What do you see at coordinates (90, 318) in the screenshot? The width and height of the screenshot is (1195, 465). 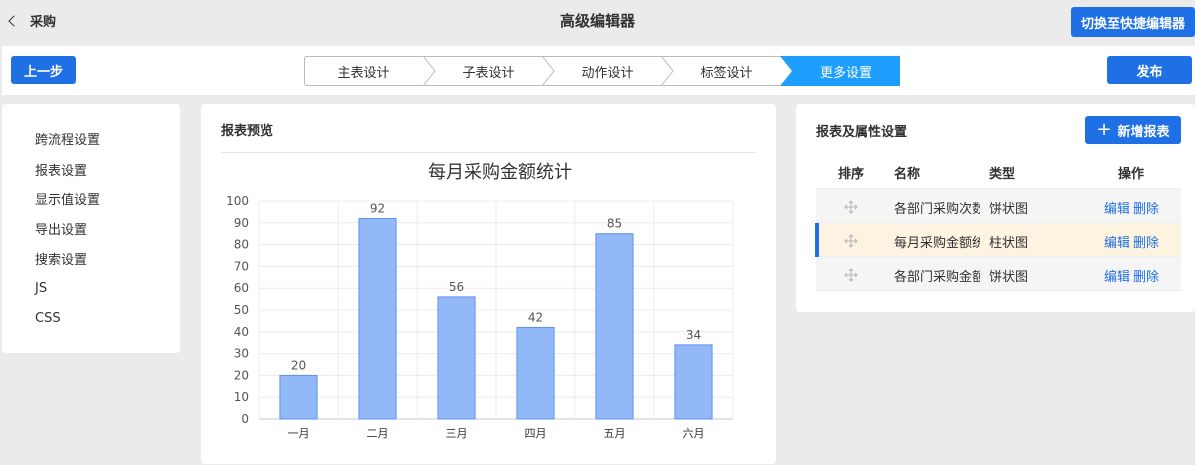 I see `menu-item-css: CSS` at bounding box center [90, 318].